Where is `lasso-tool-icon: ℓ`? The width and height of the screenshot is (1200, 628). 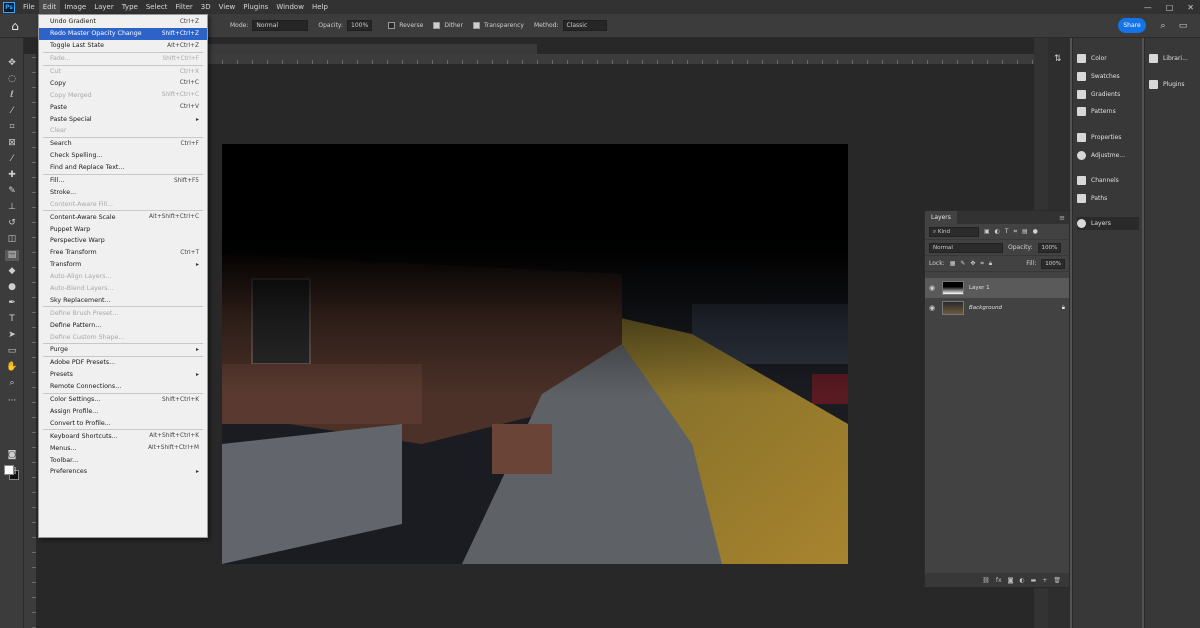
lasso-tool-icon: ℓ is located at coordinates (12, 95).